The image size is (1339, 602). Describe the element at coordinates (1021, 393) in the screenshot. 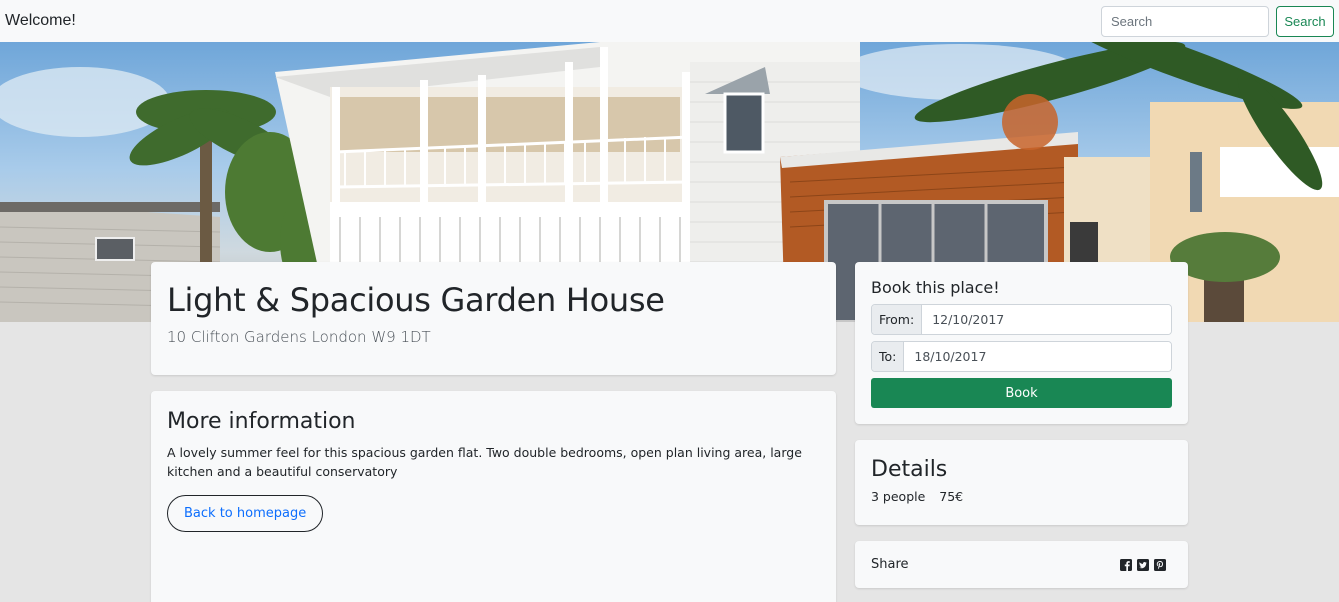

I see `book-button: Book` at that location.